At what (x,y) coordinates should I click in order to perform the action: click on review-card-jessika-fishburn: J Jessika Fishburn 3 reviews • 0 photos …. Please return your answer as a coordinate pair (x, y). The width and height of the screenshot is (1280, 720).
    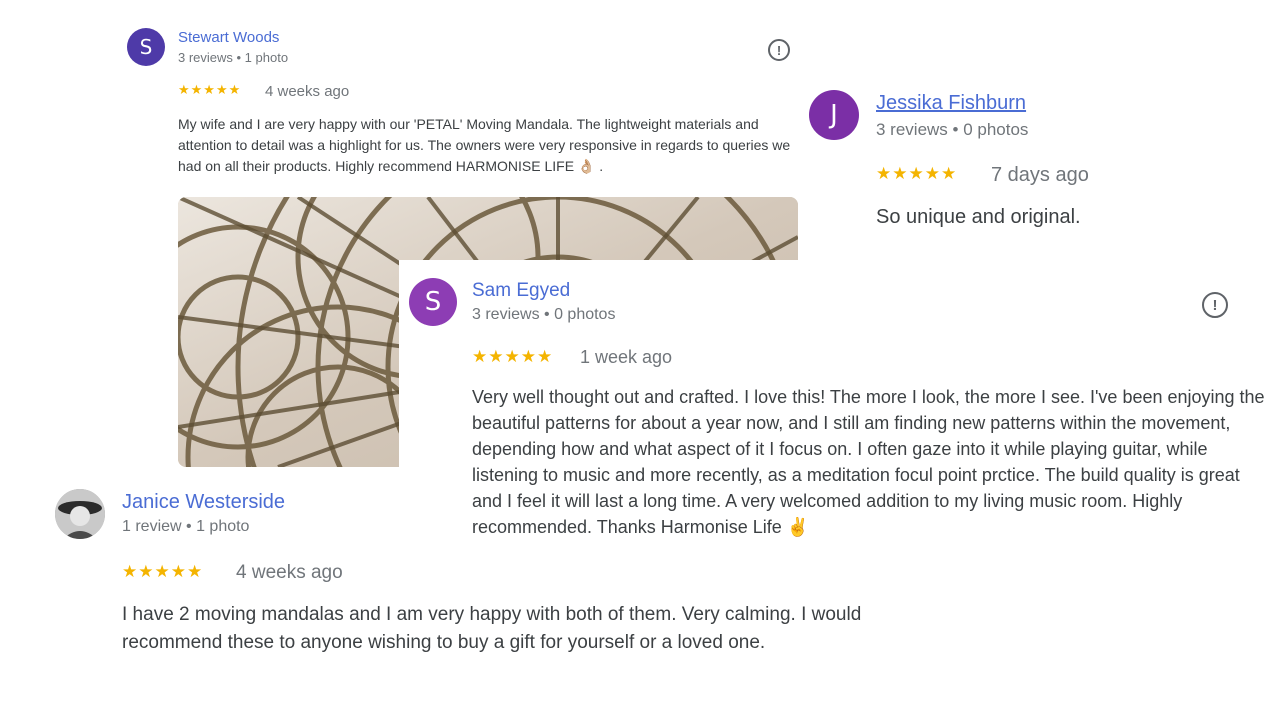
    Looking at the image, I should click on (1040, 165).